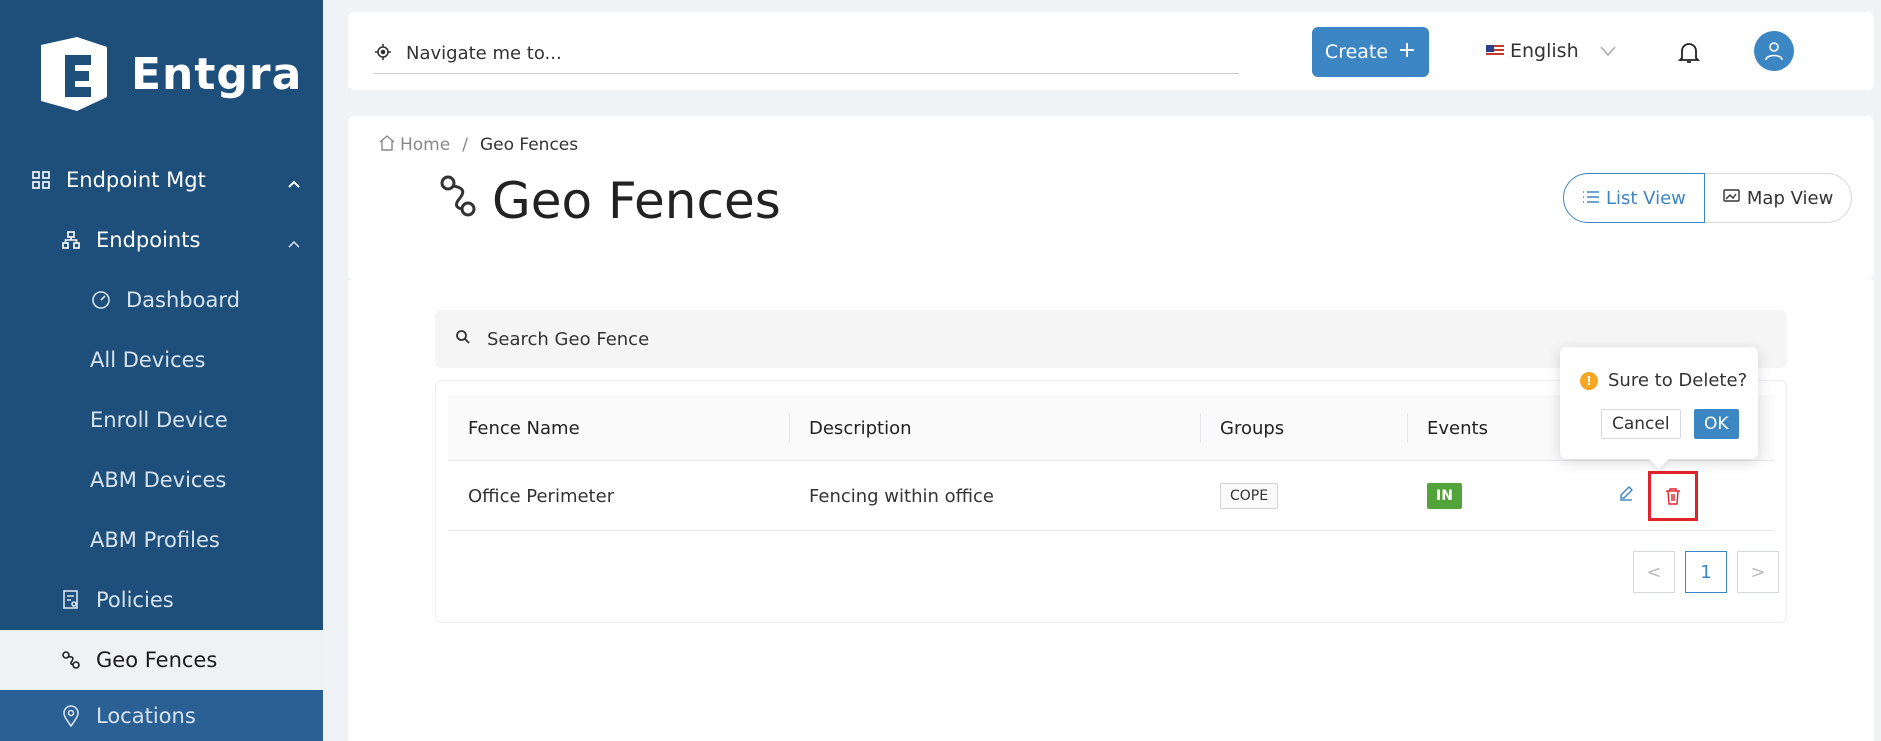 The width and height of the screenshot is (1881, 741). Describe the element at coordinates (1659, 403) in the screenshot. I see `delete-confirm-popover: ! Sure to Delete? Cancel OK` at that location.